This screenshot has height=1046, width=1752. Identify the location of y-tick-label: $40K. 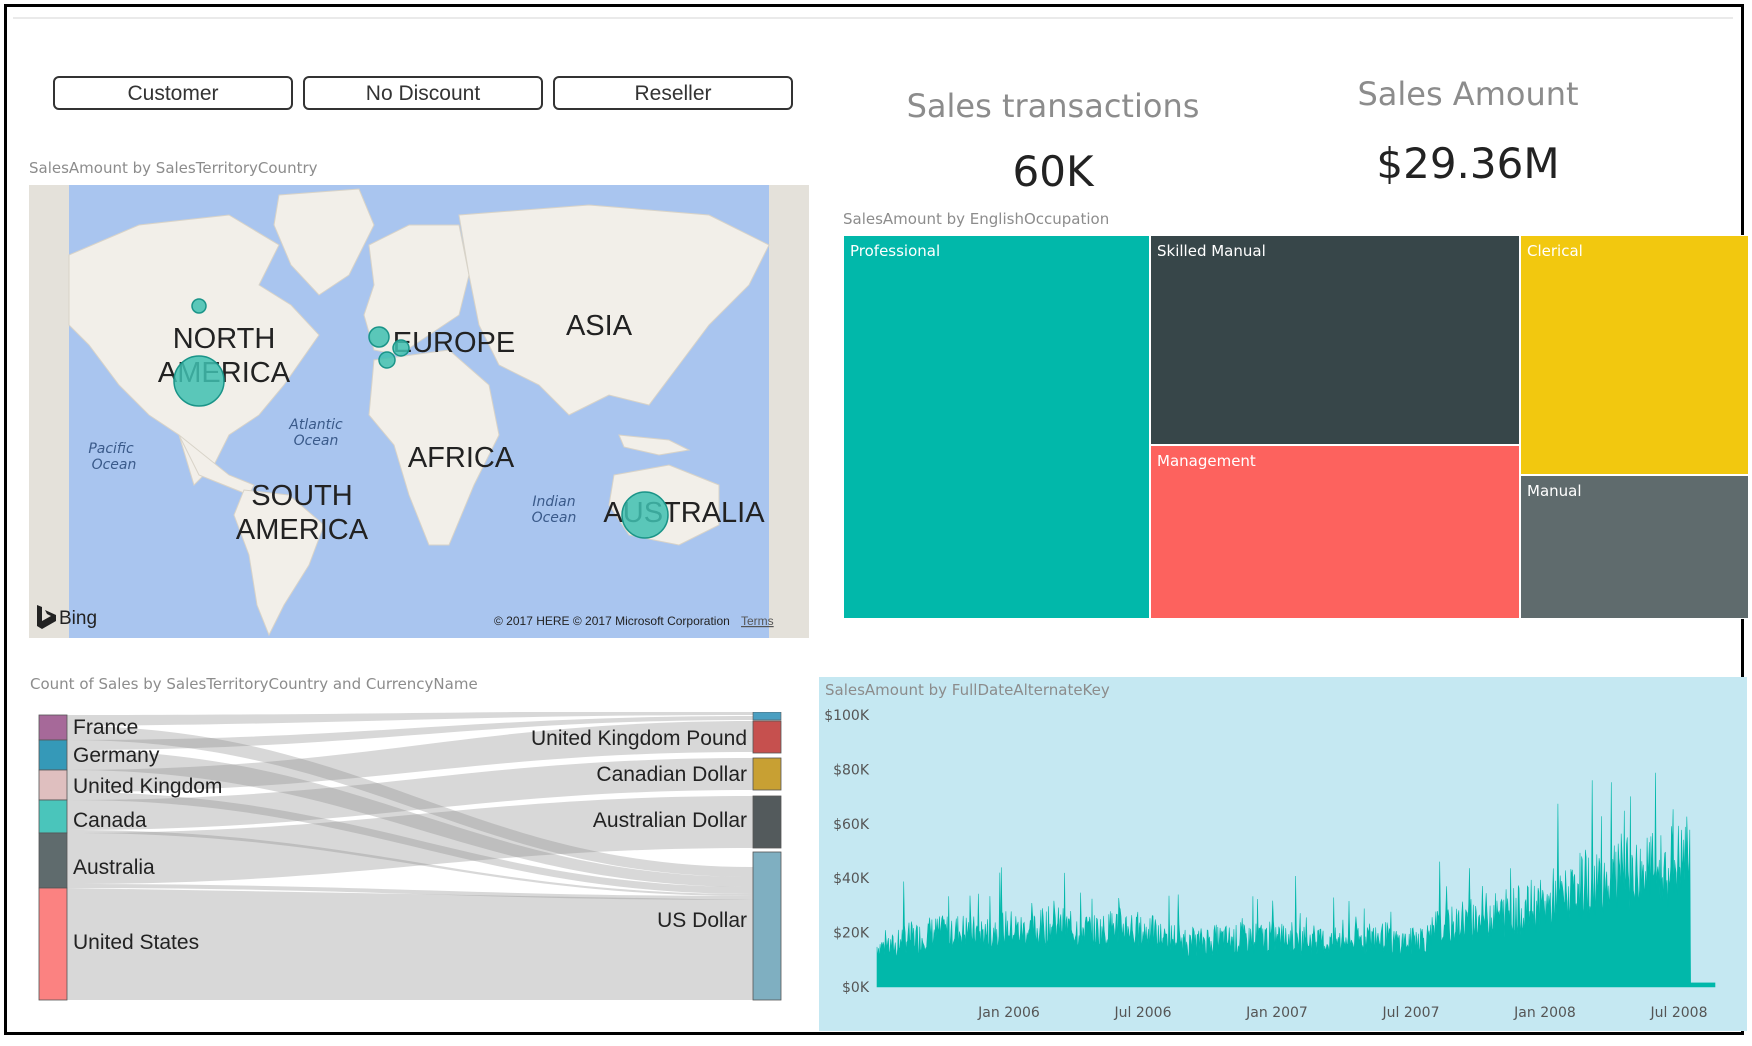
(851, 879).